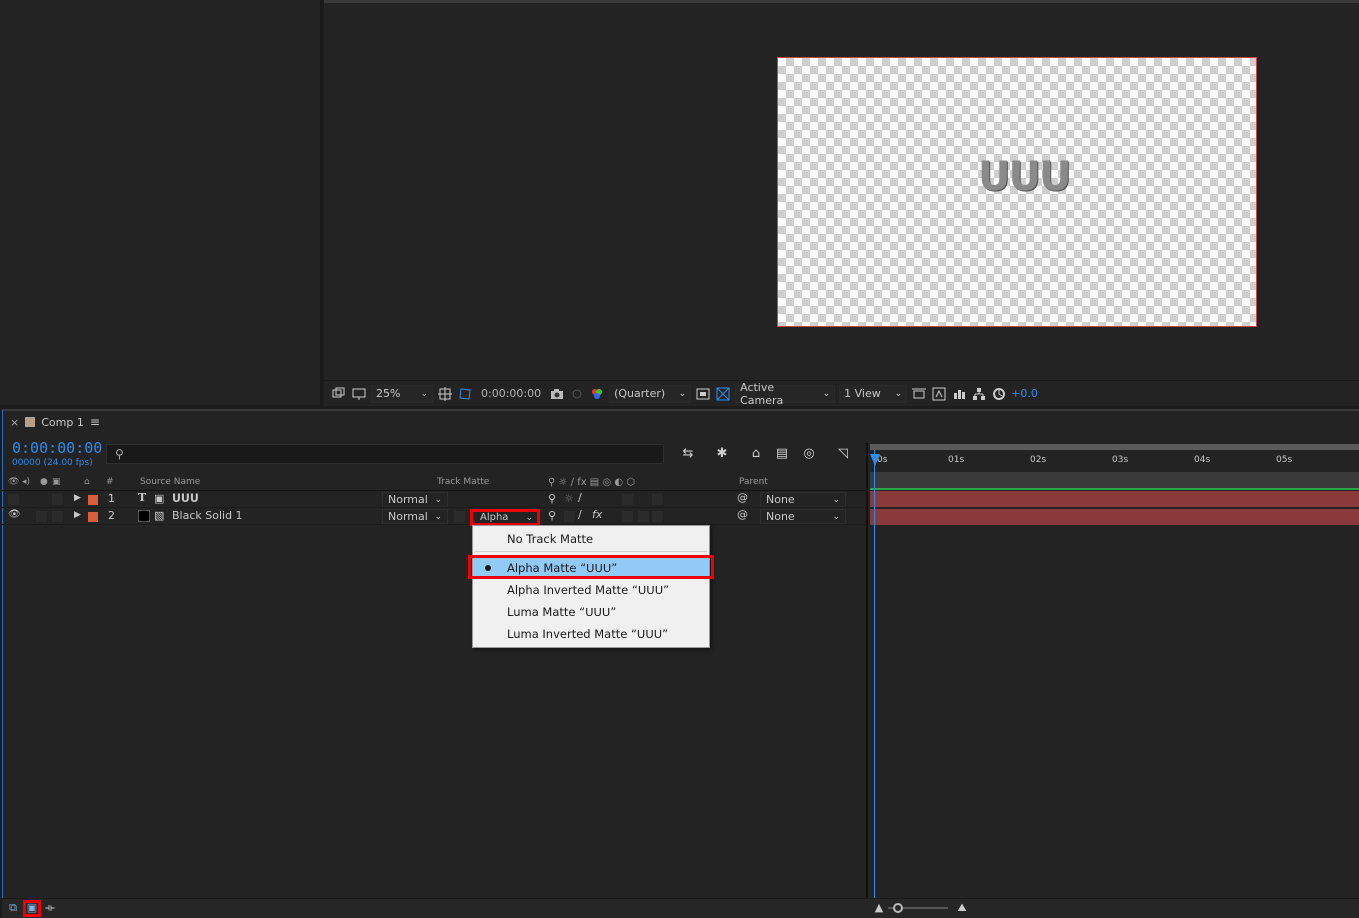 This screenshot has height=918, width=1359. What do you see at coordinates (26, 482) in the screenshot?
I see `audio-switch-header-icon: ◂)` at bounding box center [26, 482].